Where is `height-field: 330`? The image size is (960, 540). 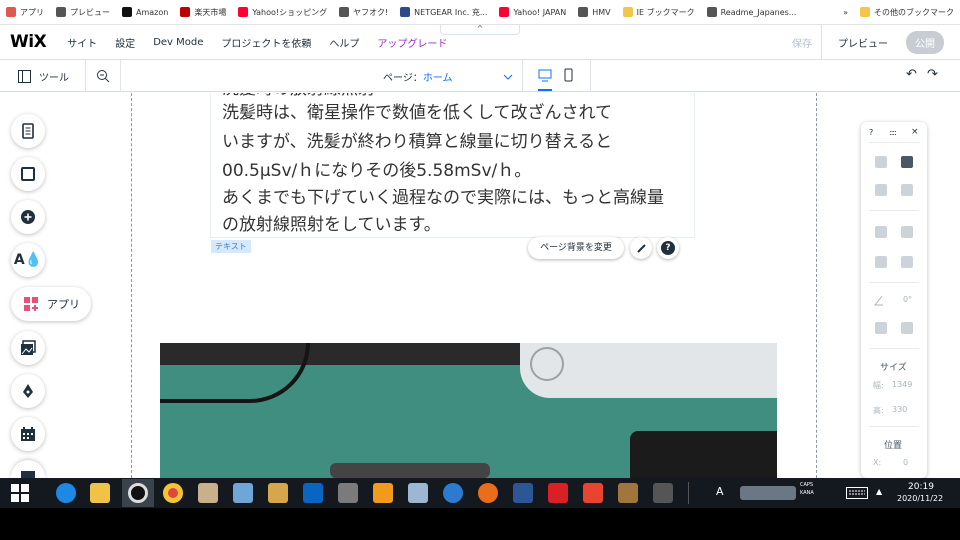
height-field: 330 is located at coordinates (899, 409).